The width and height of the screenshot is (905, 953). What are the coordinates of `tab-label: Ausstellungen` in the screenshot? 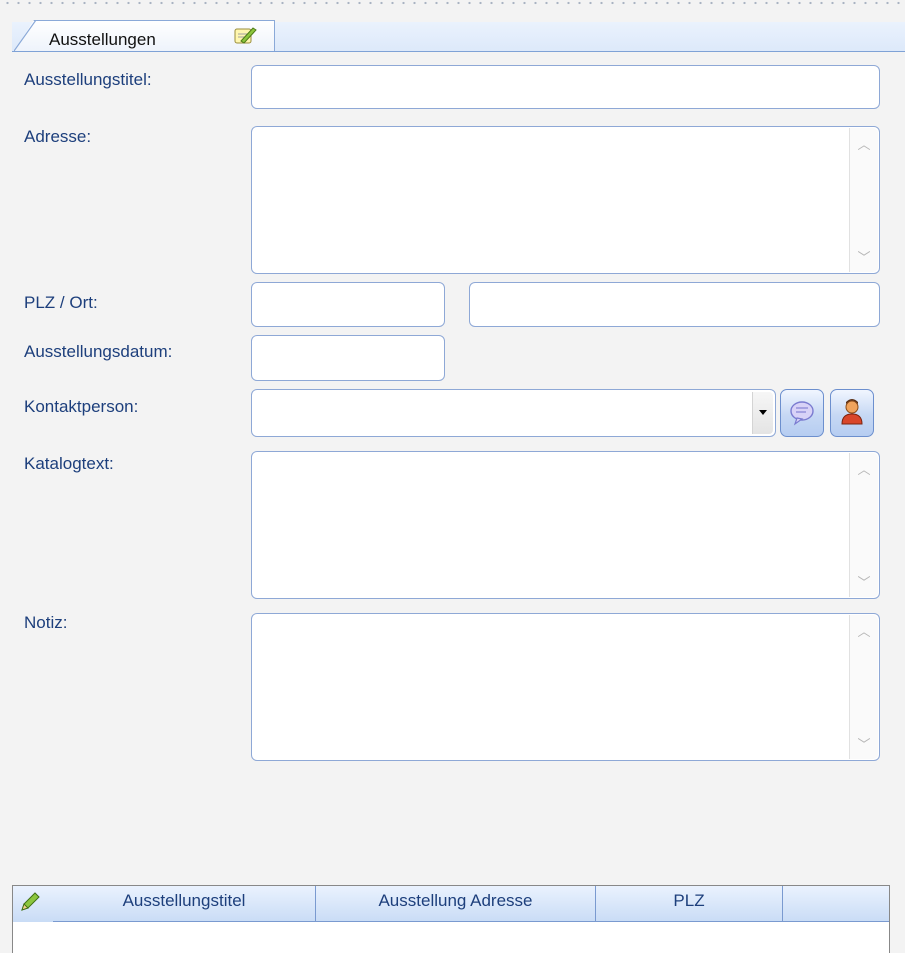 It's located at (102, 39).